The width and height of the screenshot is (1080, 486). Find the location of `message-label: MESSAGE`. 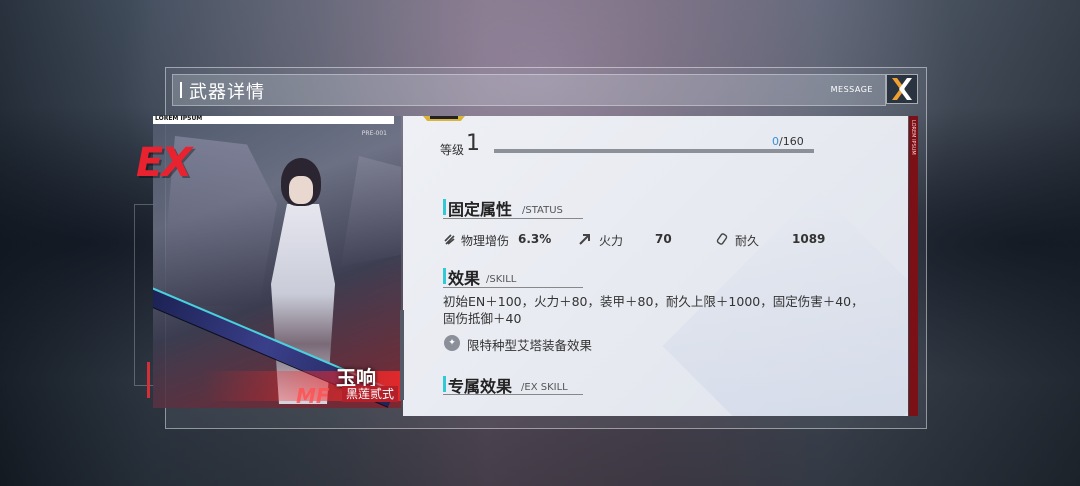

message-label: MESSAGE is located at coordinates (851, 89).